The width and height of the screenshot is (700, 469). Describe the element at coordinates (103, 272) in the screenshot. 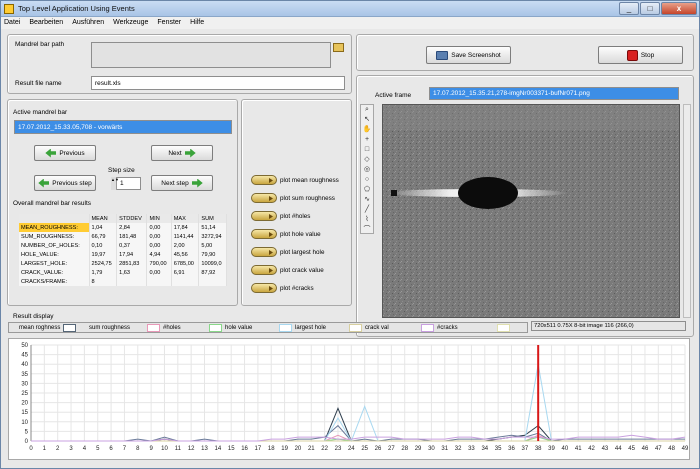

I see `table-cell: 1,79` at that location.